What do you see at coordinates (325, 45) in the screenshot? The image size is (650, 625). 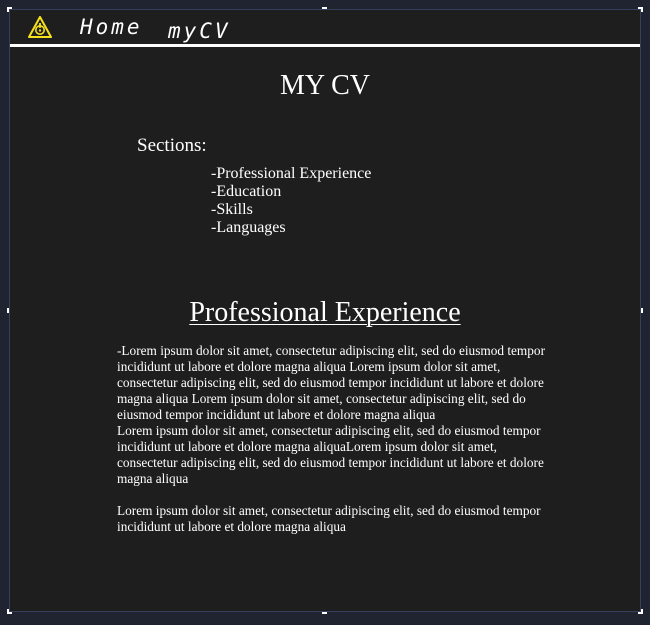 I see `navbar-divider` at bounding box center [325, 45].